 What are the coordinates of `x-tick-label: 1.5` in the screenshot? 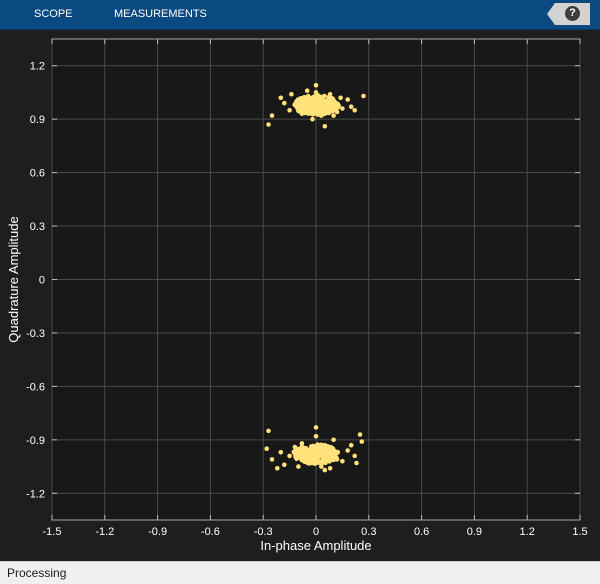 It's located at (579, 532).